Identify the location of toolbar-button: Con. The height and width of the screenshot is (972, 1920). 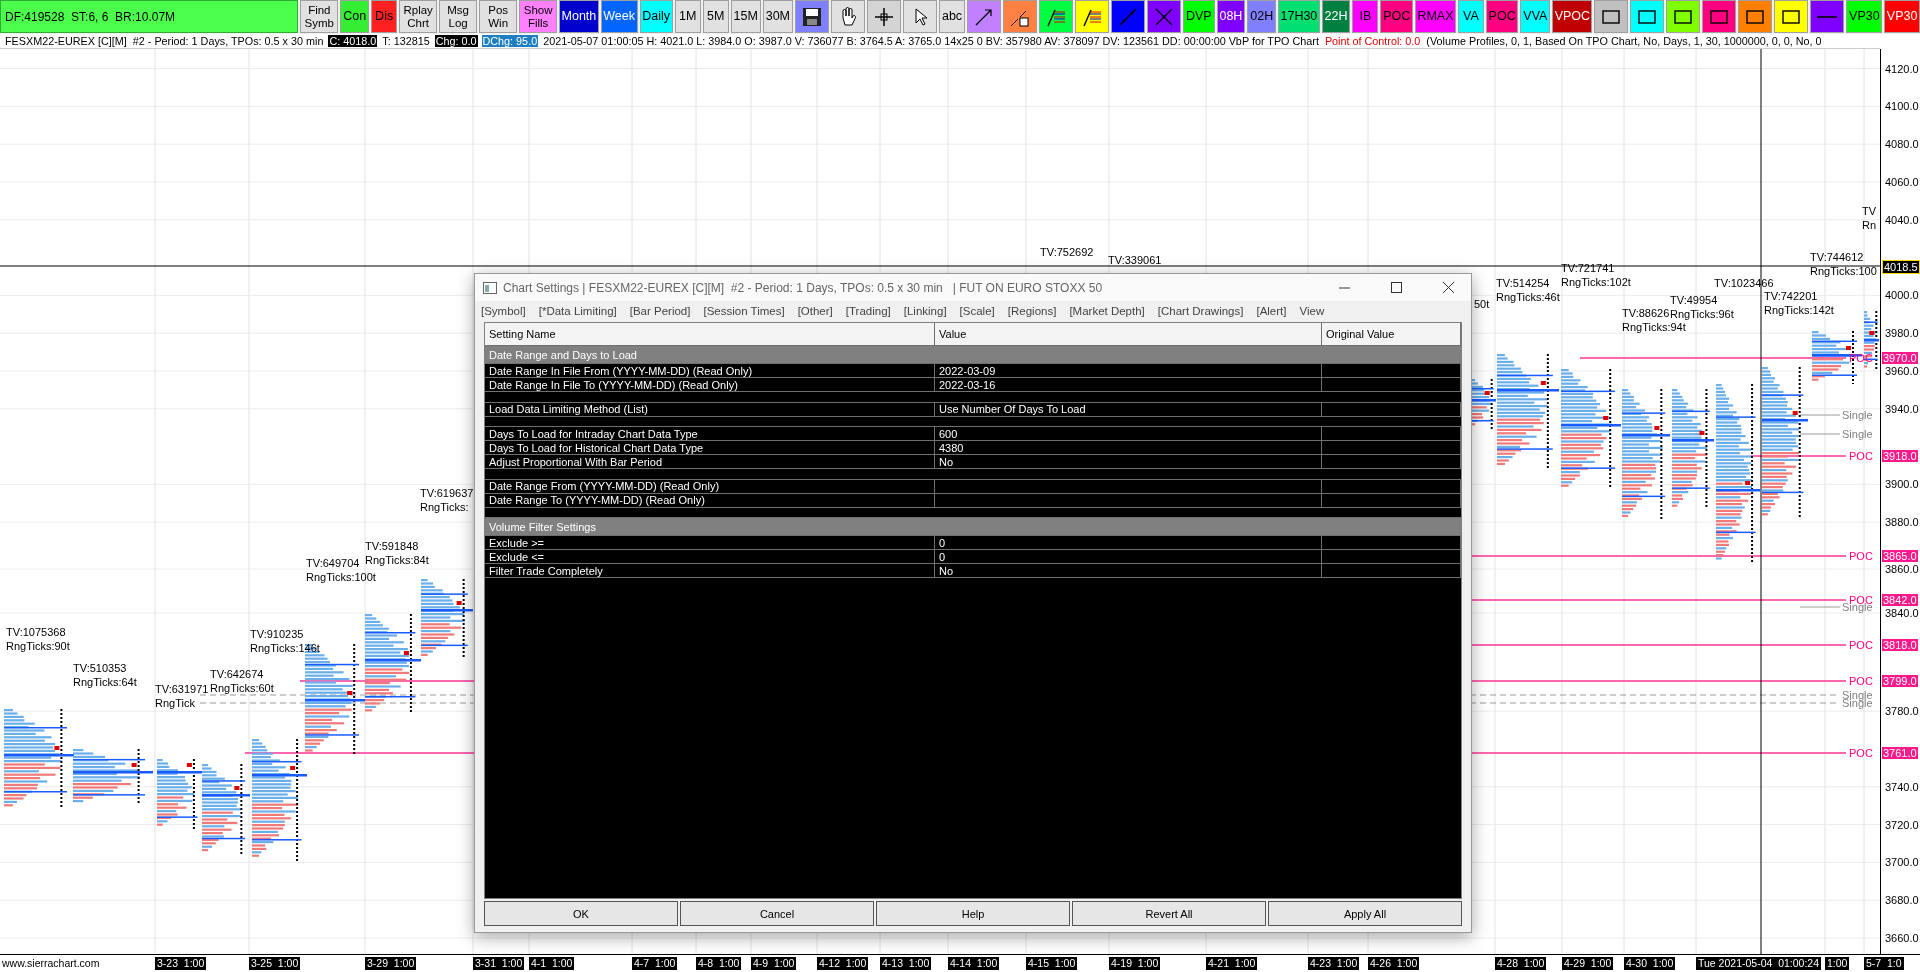
(355, 16).